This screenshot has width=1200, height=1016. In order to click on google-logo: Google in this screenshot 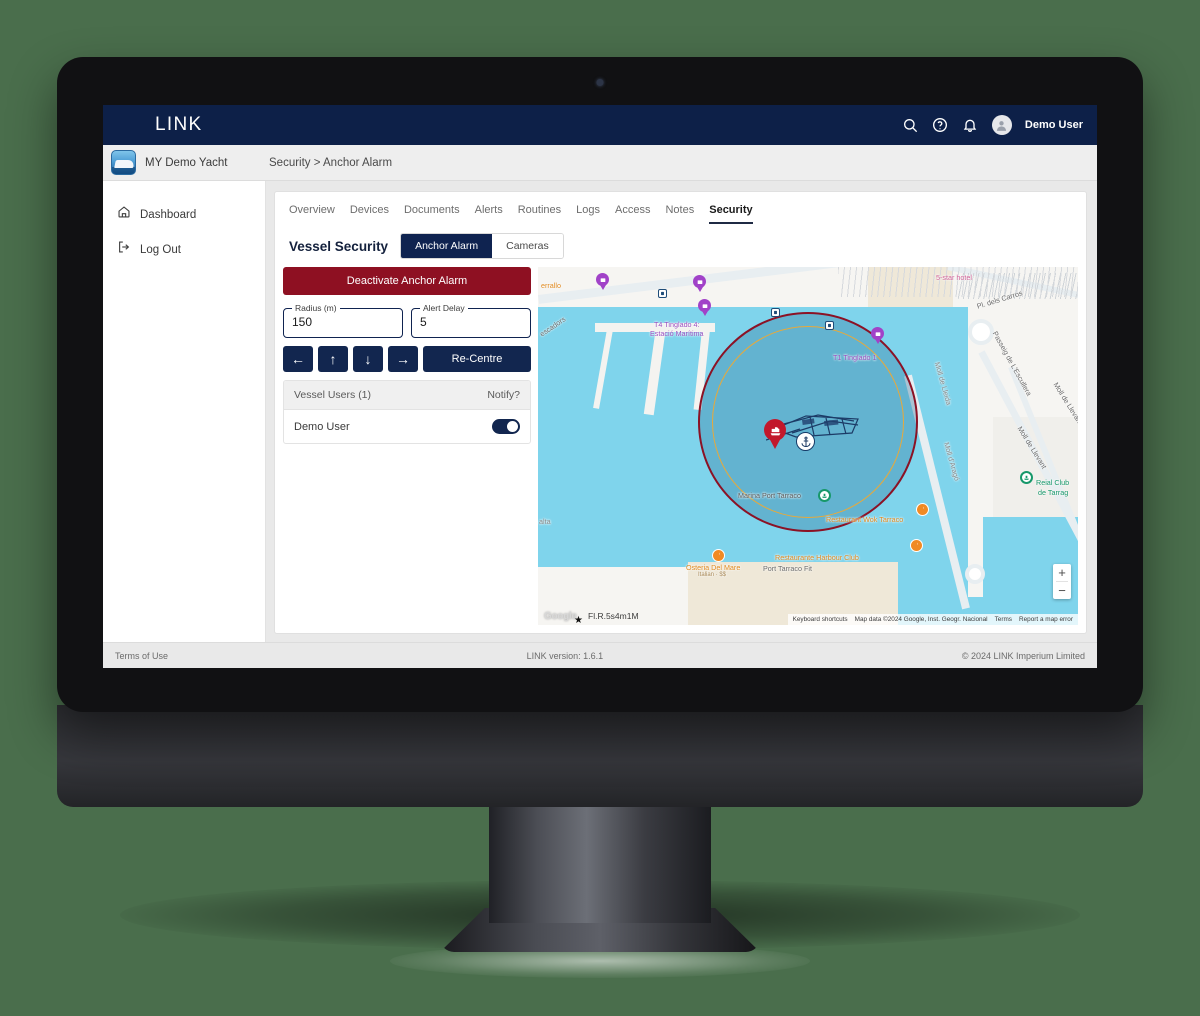, I will do `click(560, 616)`.